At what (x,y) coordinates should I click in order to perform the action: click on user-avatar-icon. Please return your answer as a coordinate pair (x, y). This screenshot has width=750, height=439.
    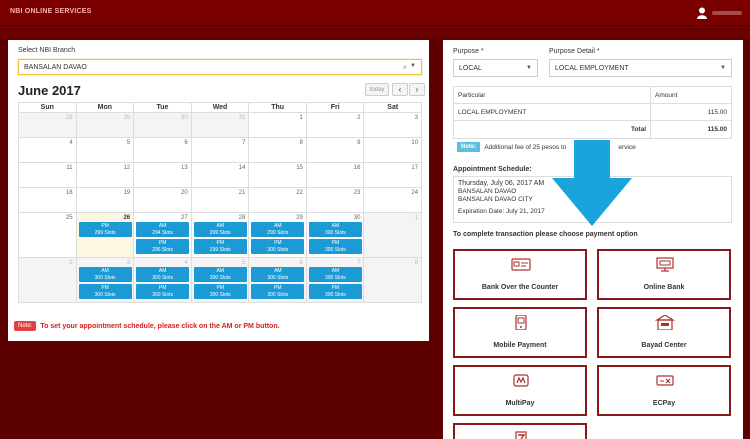
    Looking at the image, I should click on (702, 13).